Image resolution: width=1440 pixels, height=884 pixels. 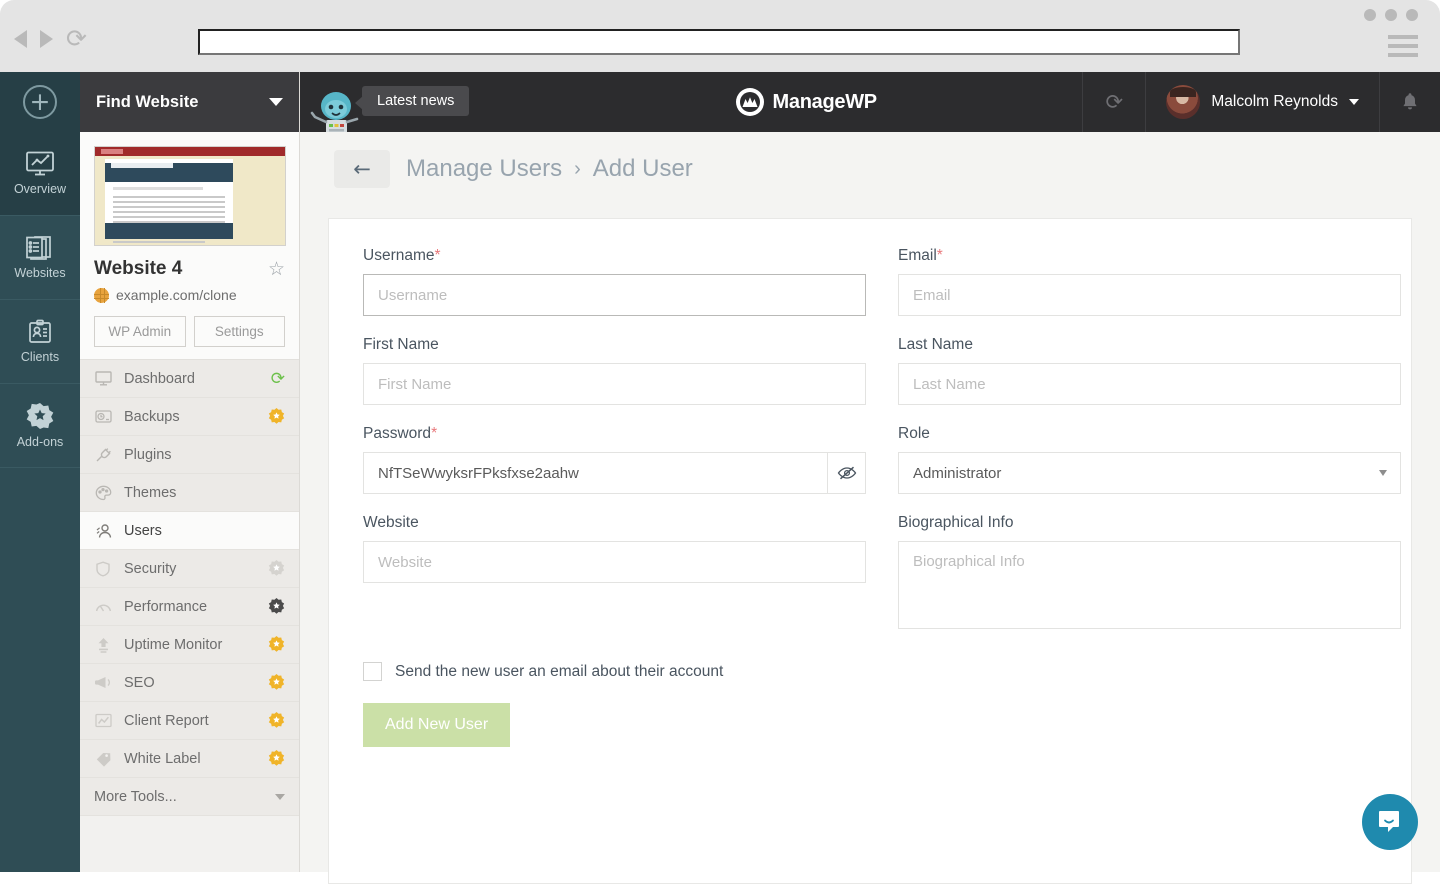 What do you see at coordinates (614, 295) in the screenshot?
I see `username-input` at bounding box center [614, 295].